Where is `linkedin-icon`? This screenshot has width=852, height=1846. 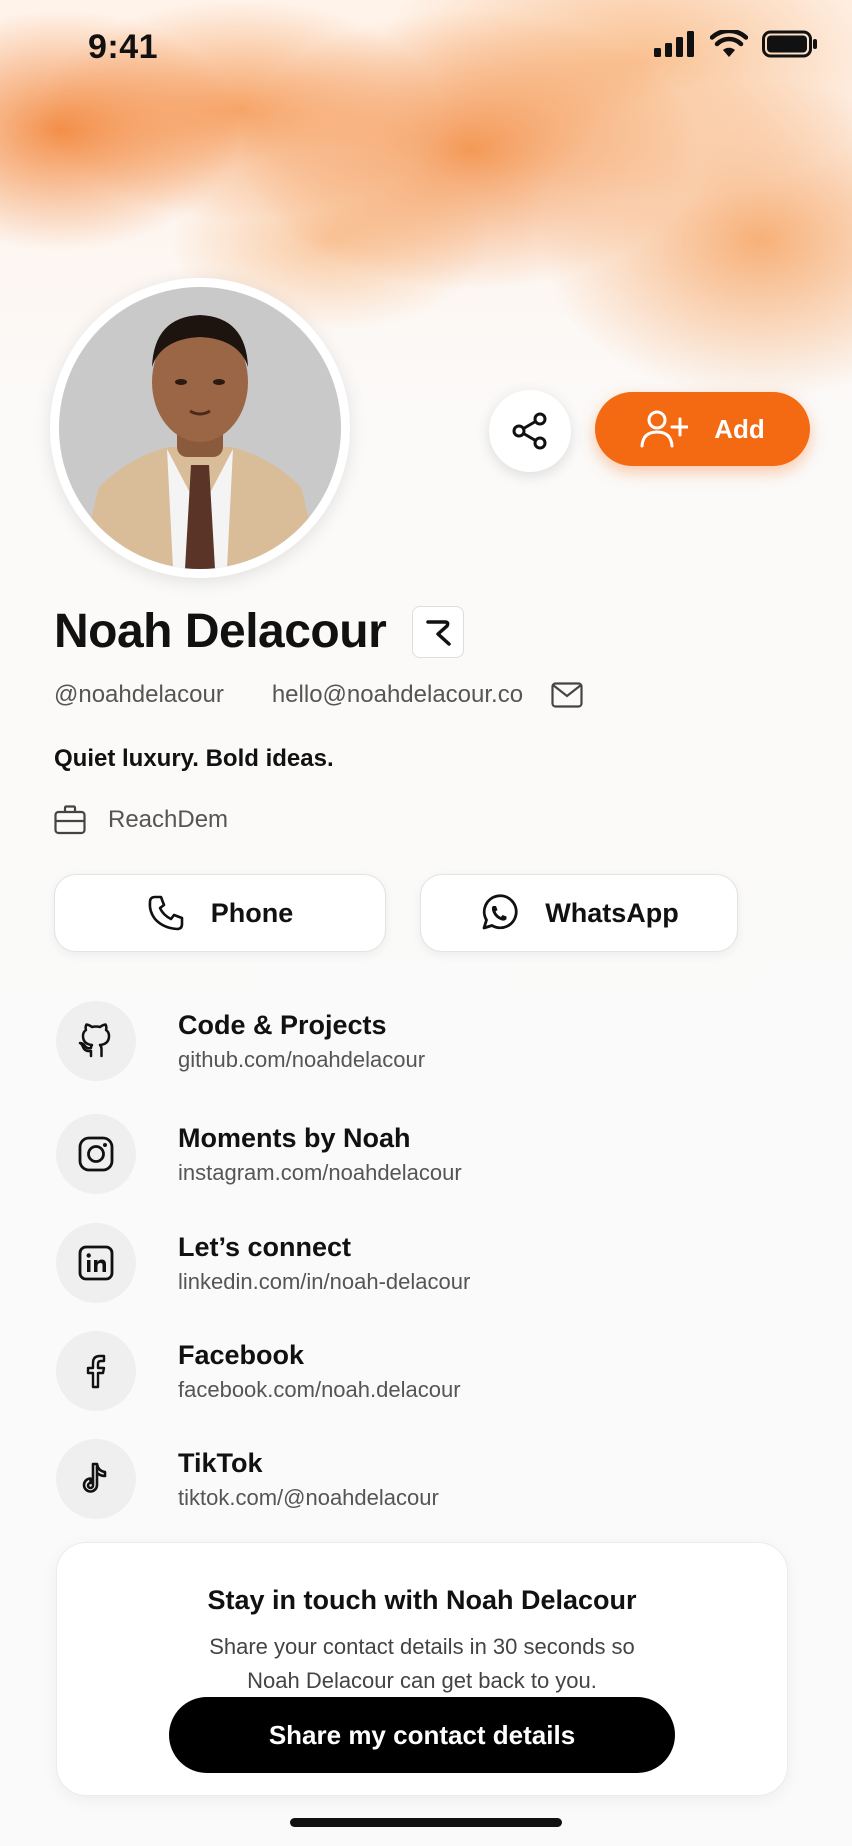 linkedin-icon is located at coordinates (96, 1263).